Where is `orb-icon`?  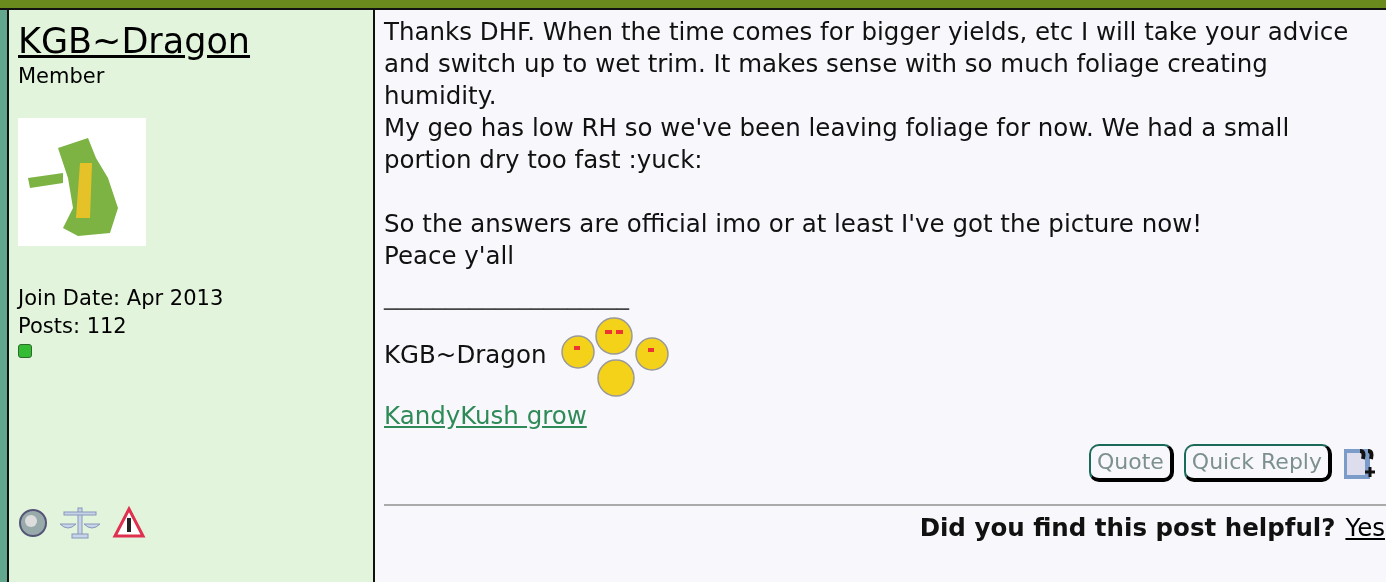
orb-icon is located at coordinates (33, 523).